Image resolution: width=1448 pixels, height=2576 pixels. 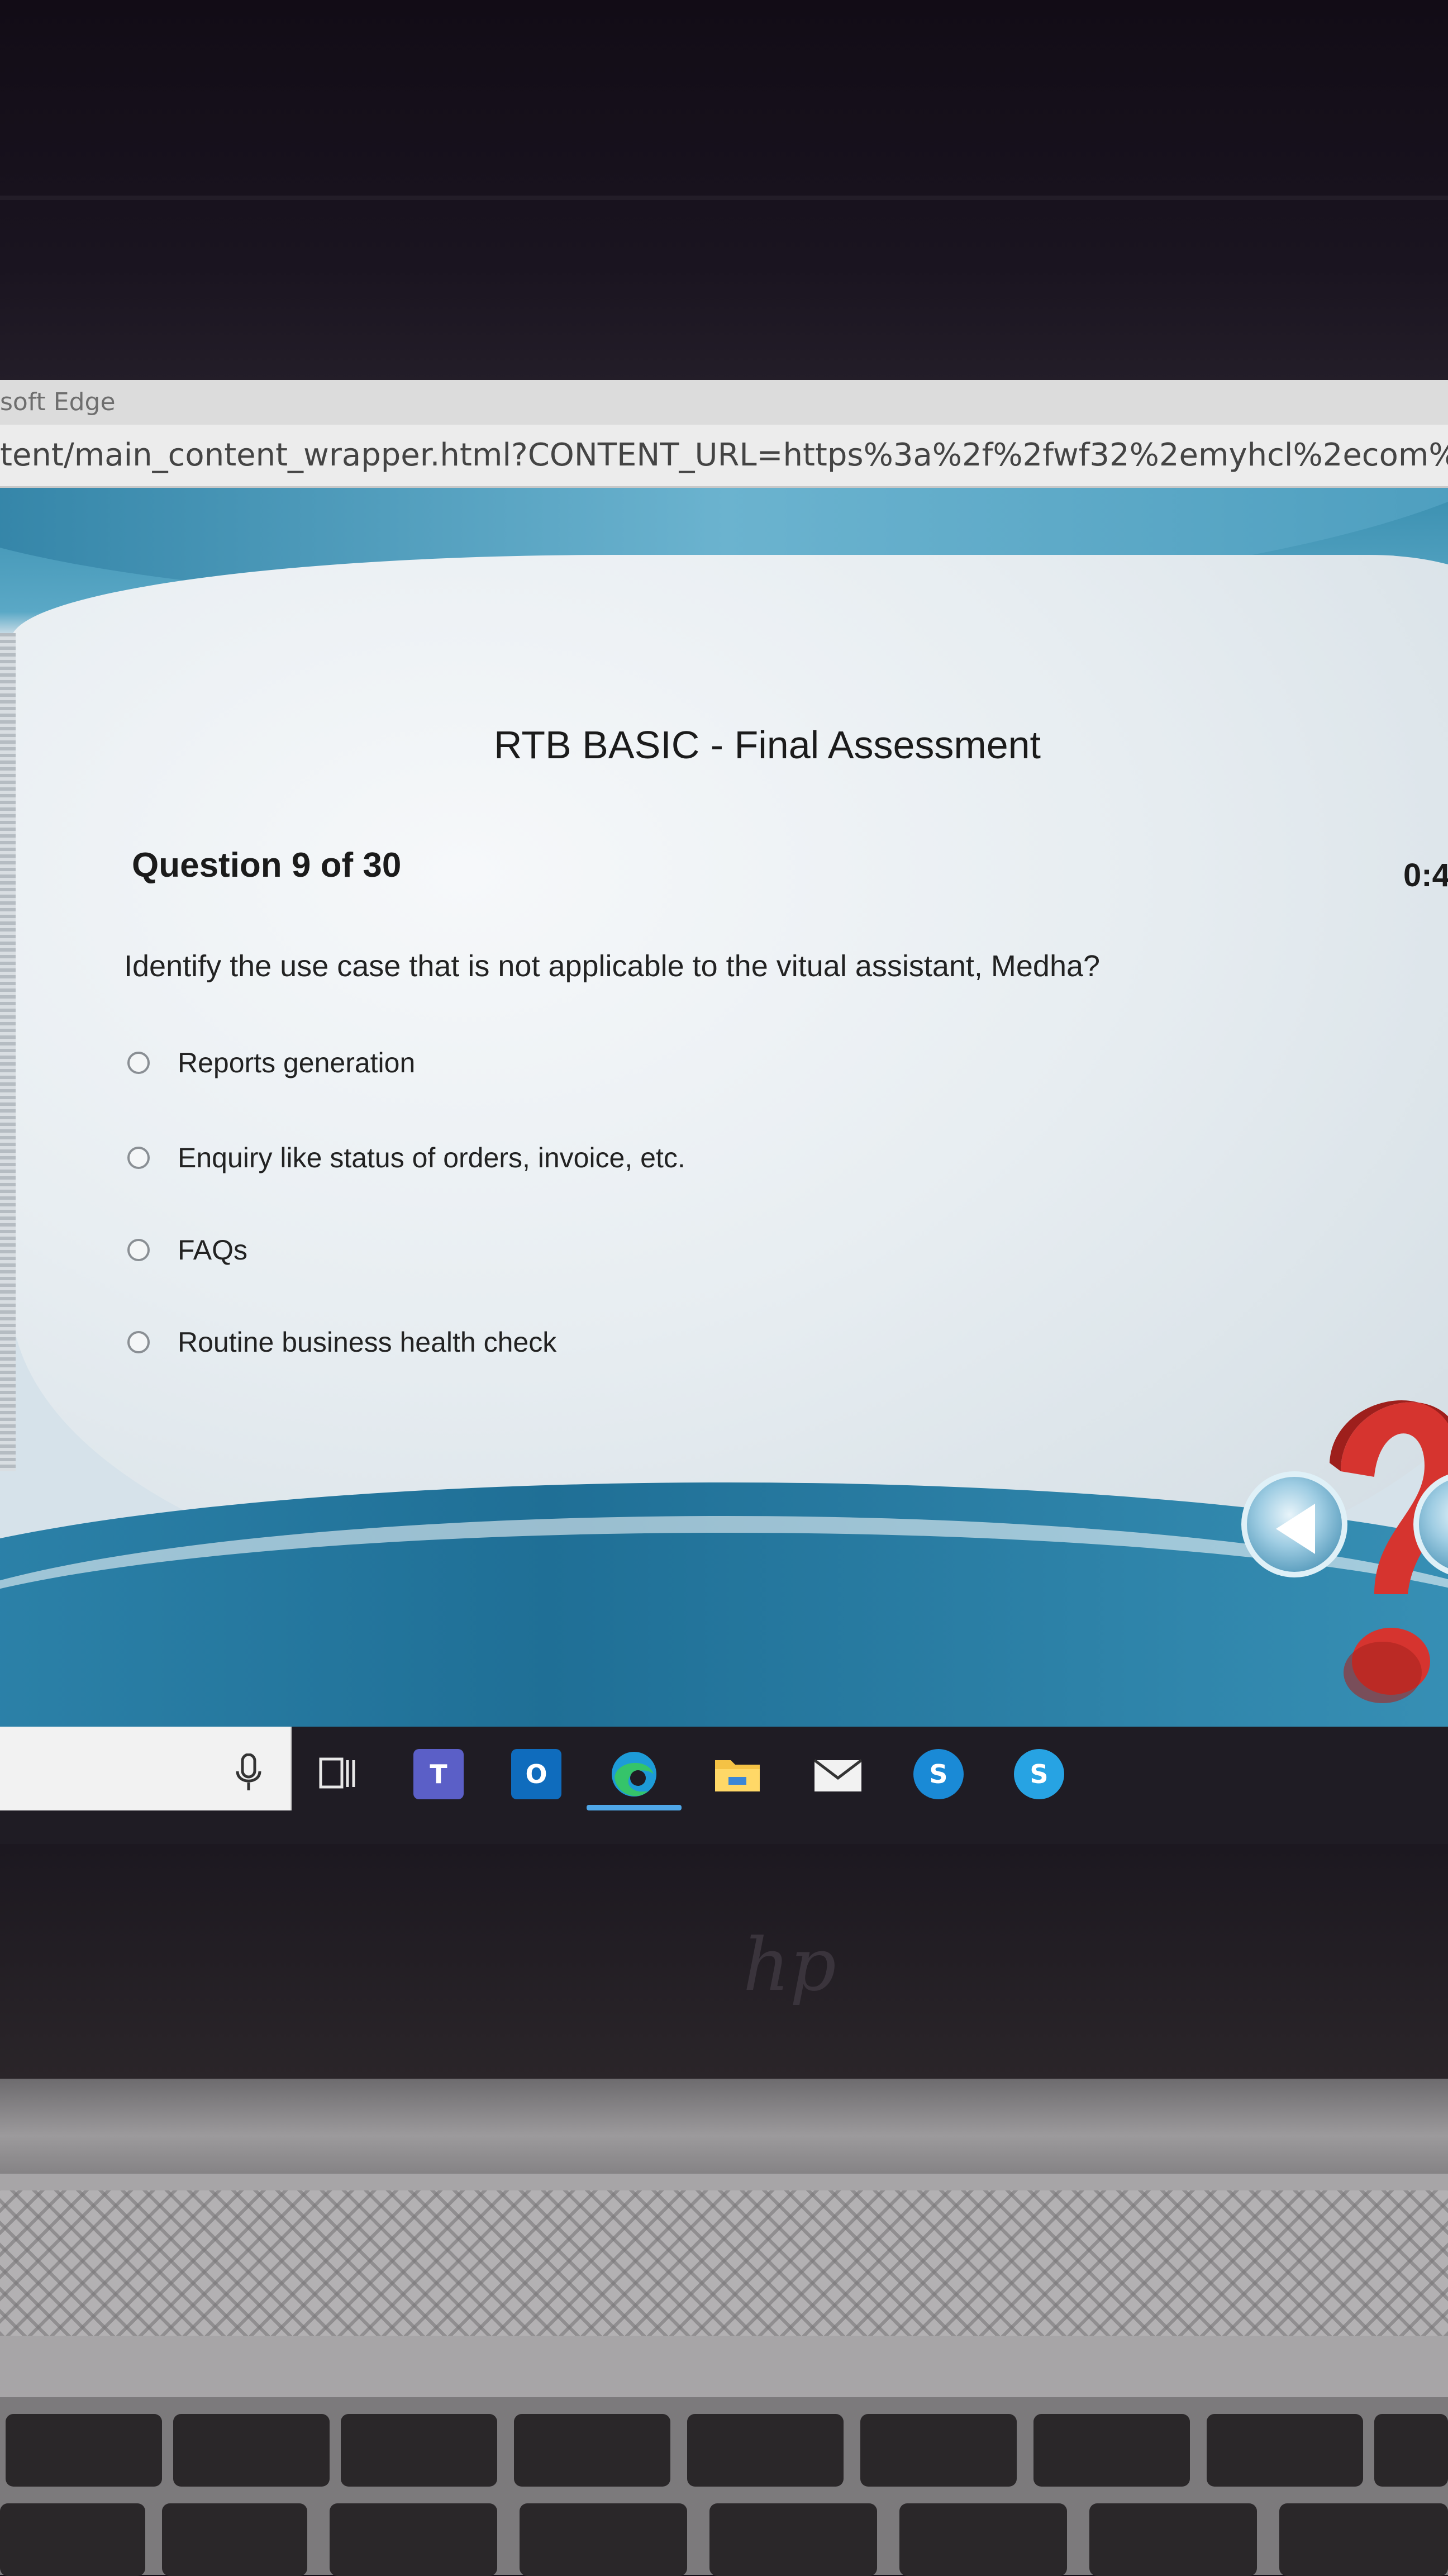 What do you see at coordinates (768, 745) in the screenshot?
I see `assessment-title: RTB BASIC - Final Assessment` at bounding box center [768, 745].